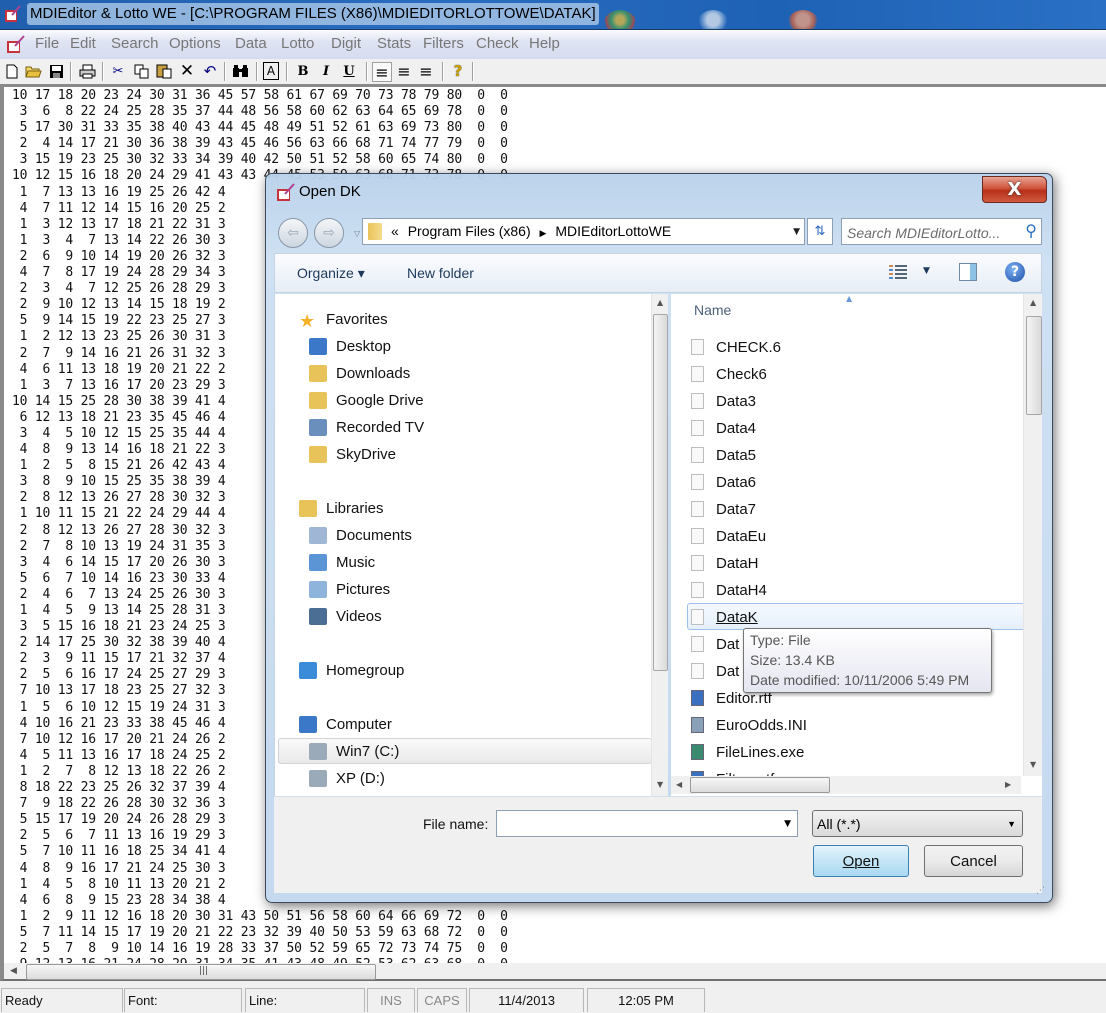  I want to click on file-name-dropdown-icon: ▼, so click(787, 824).